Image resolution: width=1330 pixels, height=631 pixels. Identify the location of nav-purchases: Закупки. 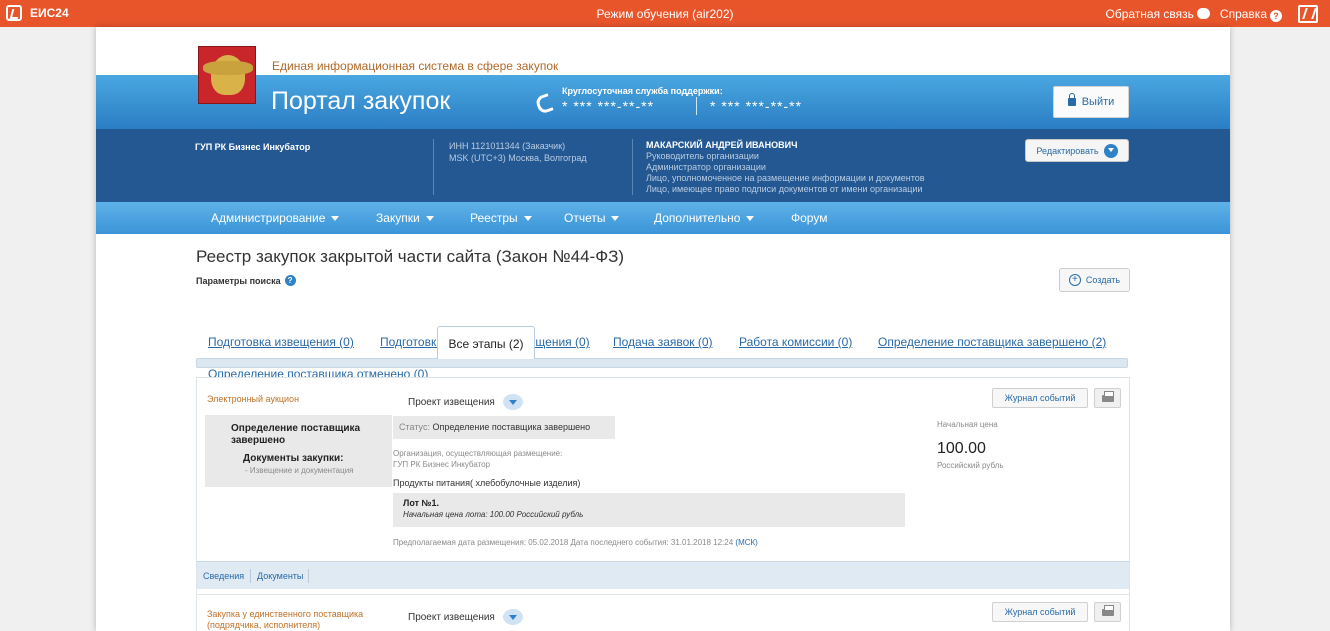
(405, 218).